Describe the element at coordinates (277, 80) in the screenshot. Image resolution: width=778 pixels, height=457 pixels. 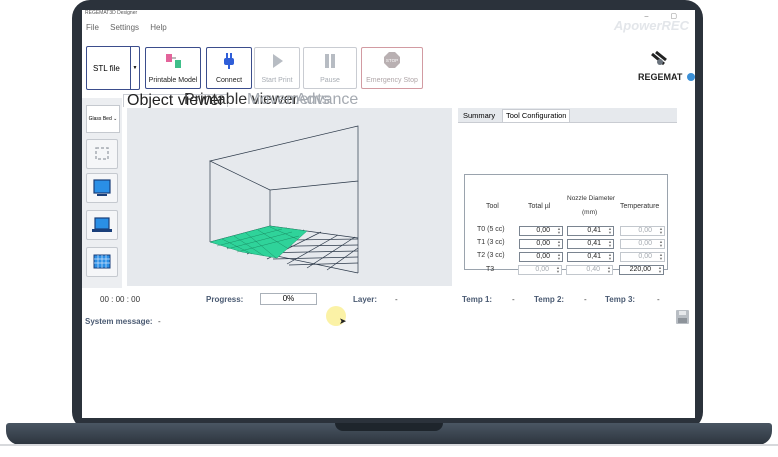
I see `start-print-label: Start Print` at that location.